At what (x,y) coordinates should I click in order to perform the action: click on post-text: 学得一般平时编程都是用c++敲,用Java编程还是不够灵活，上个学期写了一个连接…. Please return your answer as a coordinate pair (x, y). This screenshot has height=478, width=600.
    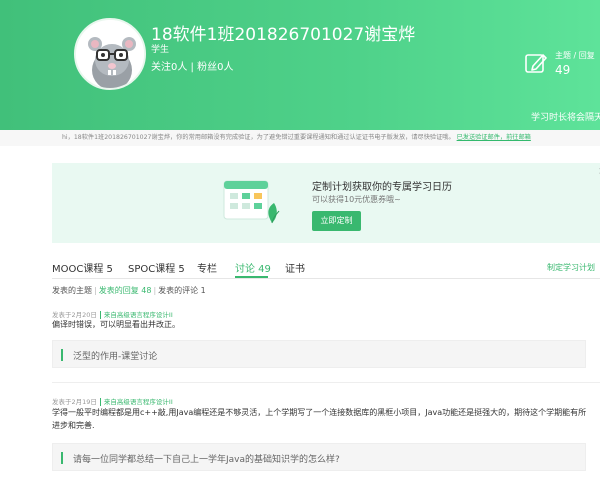
    Looking at the image, I should click on (319, 419).